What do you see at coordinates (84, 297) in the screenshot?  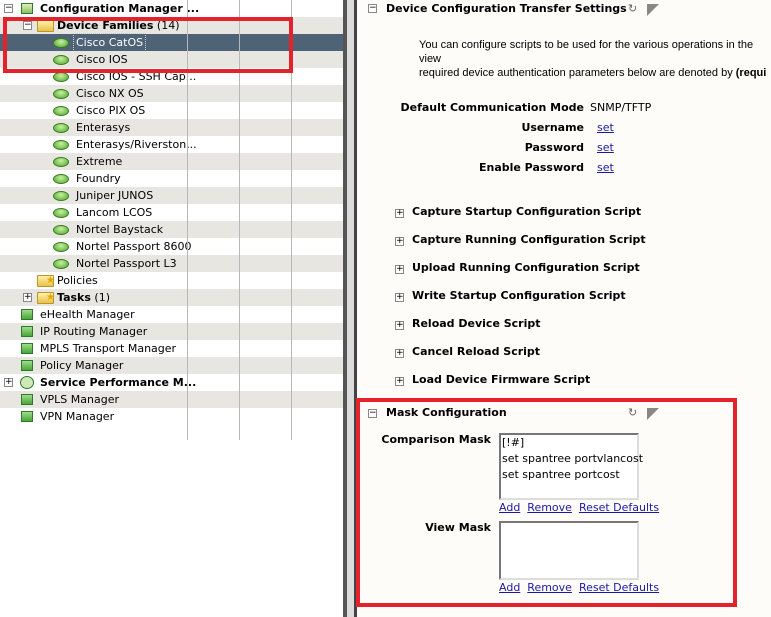 I see `tree-label: Tasks (1)` at bounding box center [84, 297].